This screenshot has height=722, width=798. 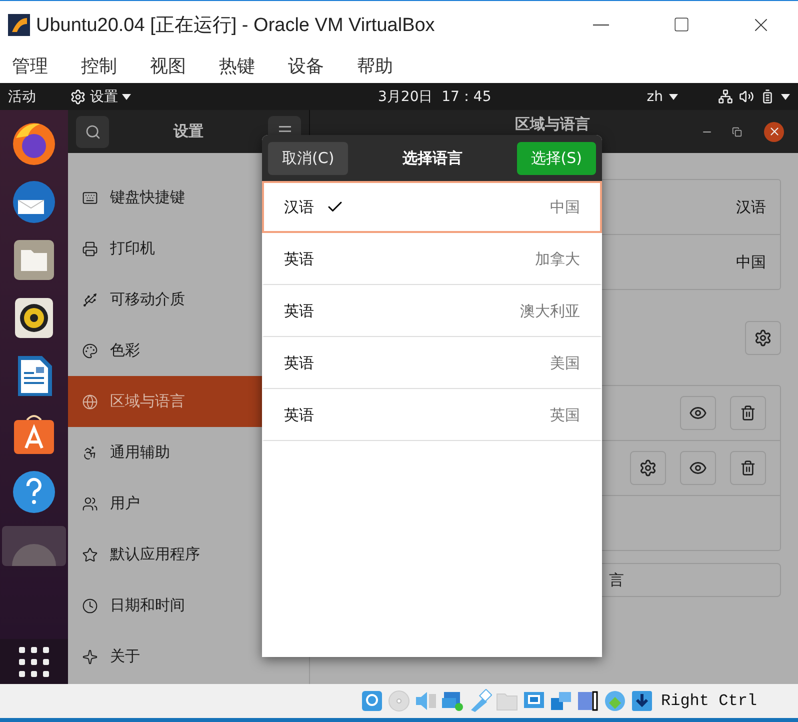 What do you see at coordinates (237, 66) in the screenshot?
I see `menu-item: 热键` at bounding box center [237, 66].